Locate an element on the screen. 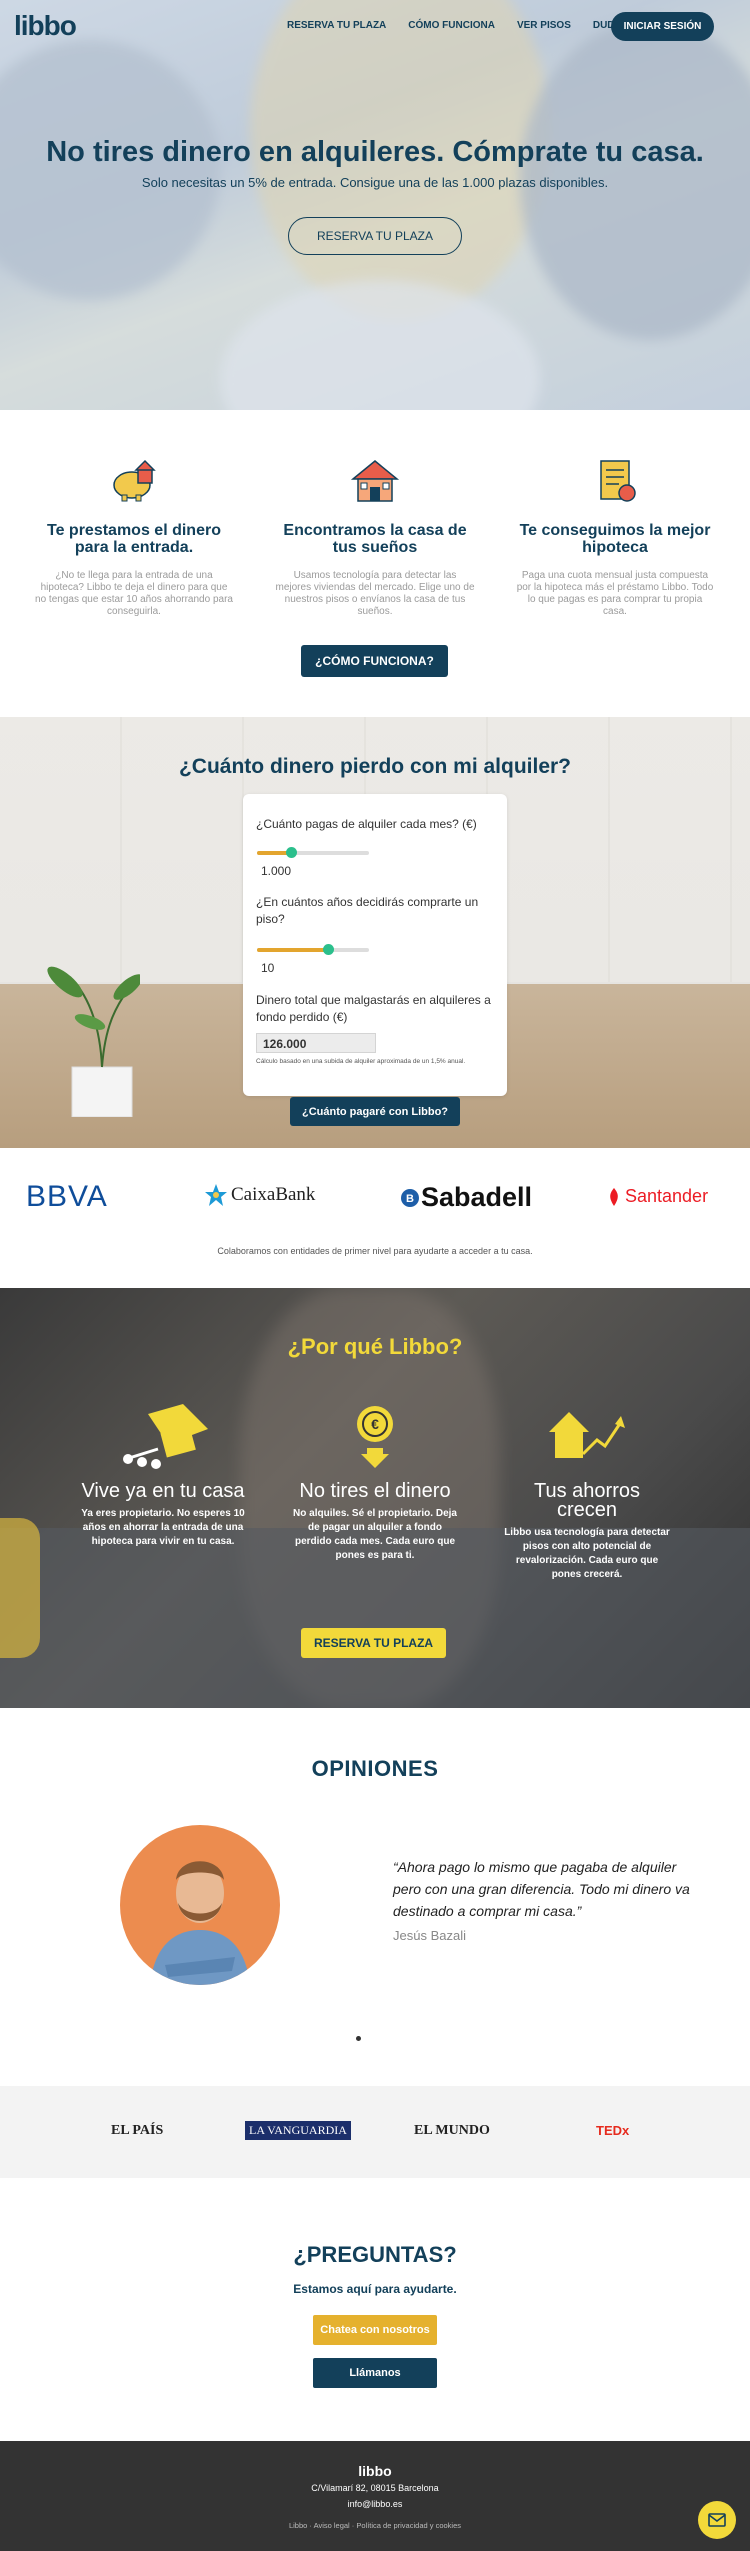  how-it-works-button: ¿CÓMO FUNCIONA? is located at coordinates (374, 661).